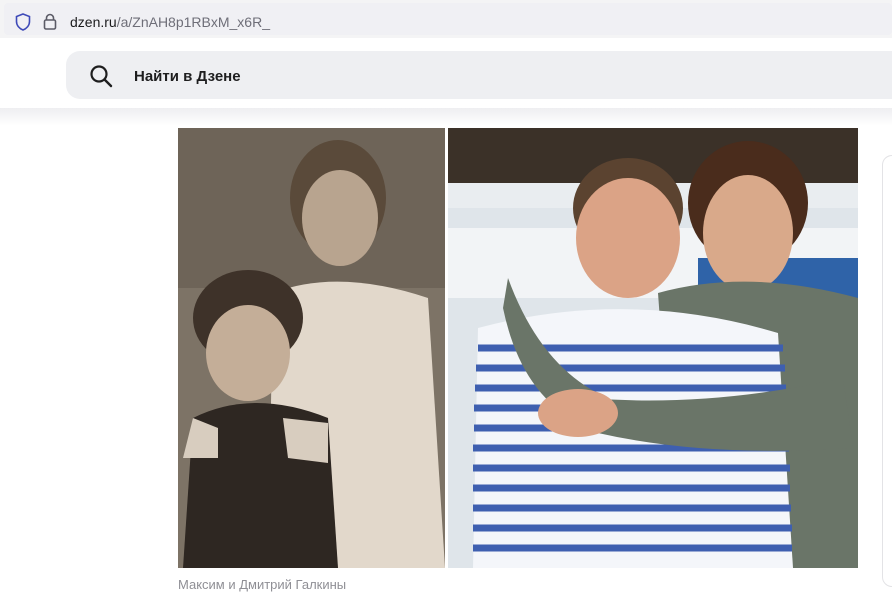 The width and height of the screenshot is (892, 601). I want to click on url-path: /a/ZnAH8p1RBxM_x6R_, so click(193, 22).